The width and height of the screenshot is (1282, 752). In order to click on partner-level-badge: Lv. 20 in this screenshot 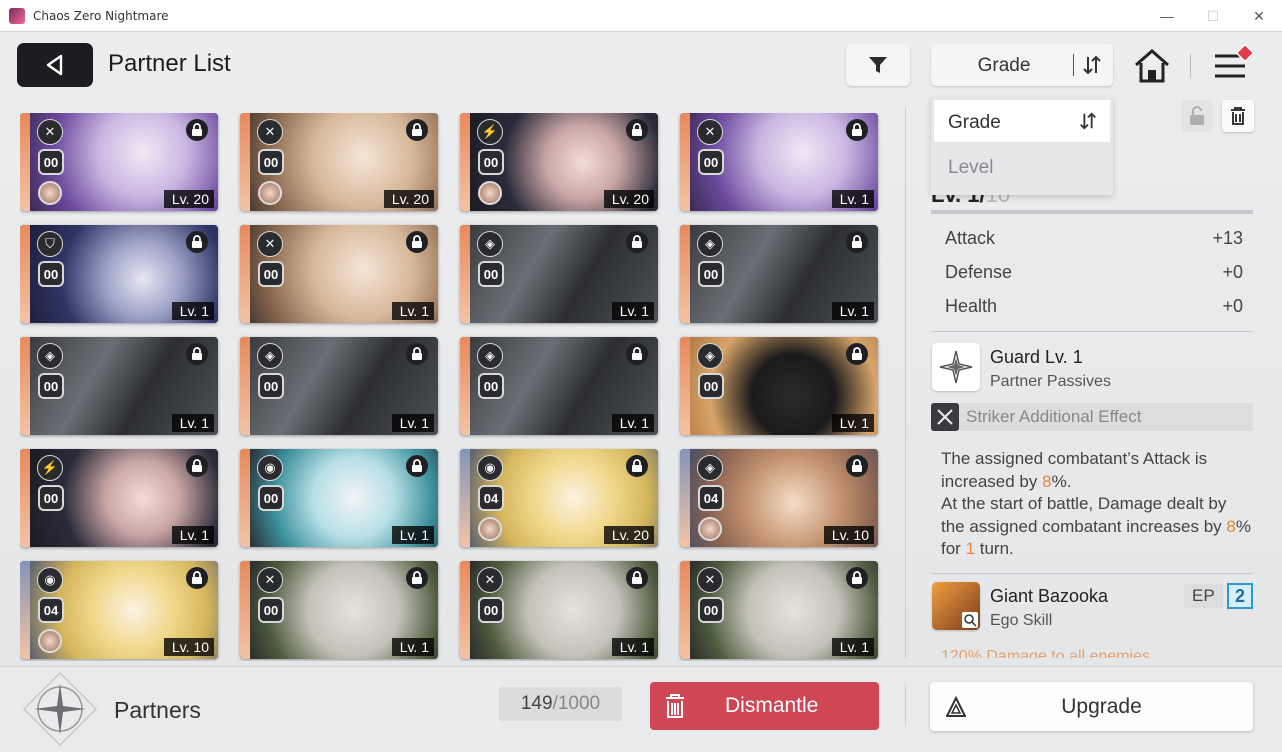, I will do `click(628, 535)`.